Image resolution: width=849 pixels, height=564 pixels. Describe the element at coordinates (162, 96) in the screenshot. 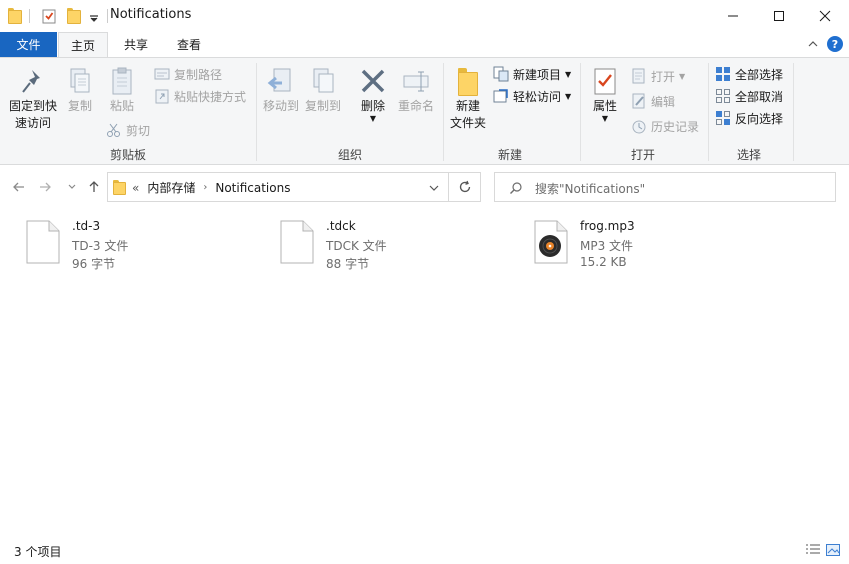

I see `paste-shortcut-icon` at that location.